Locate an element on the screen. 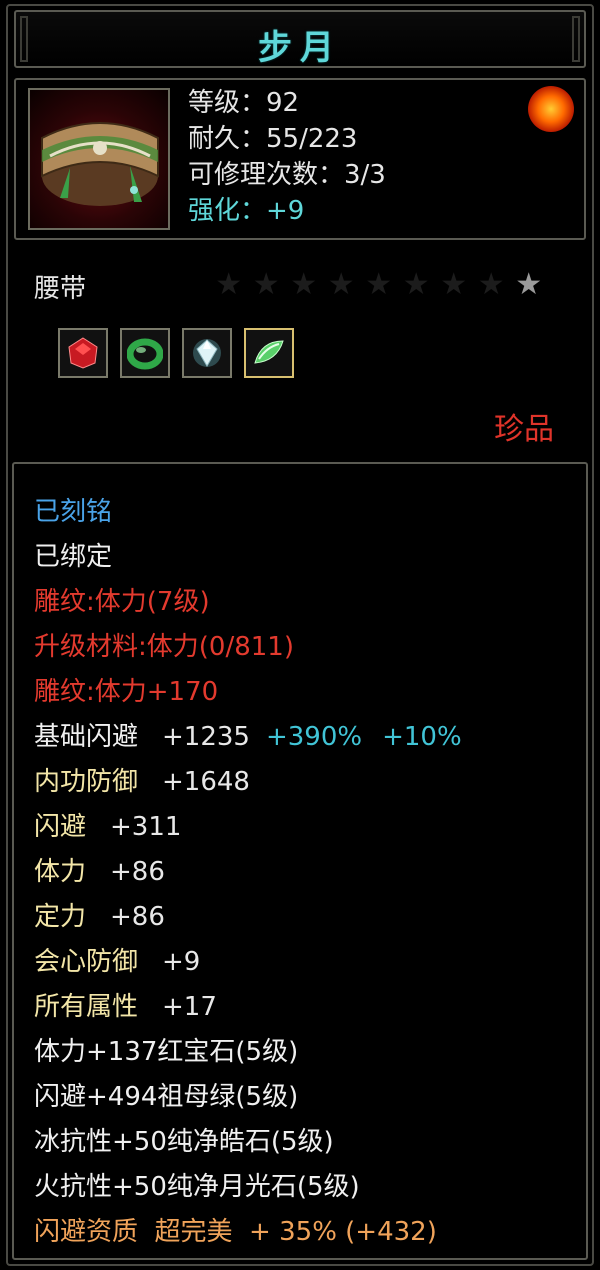 The height and width of the screenshot is (1270, 600). bound-status: 已绑定 is located at coordinates (73, 557).